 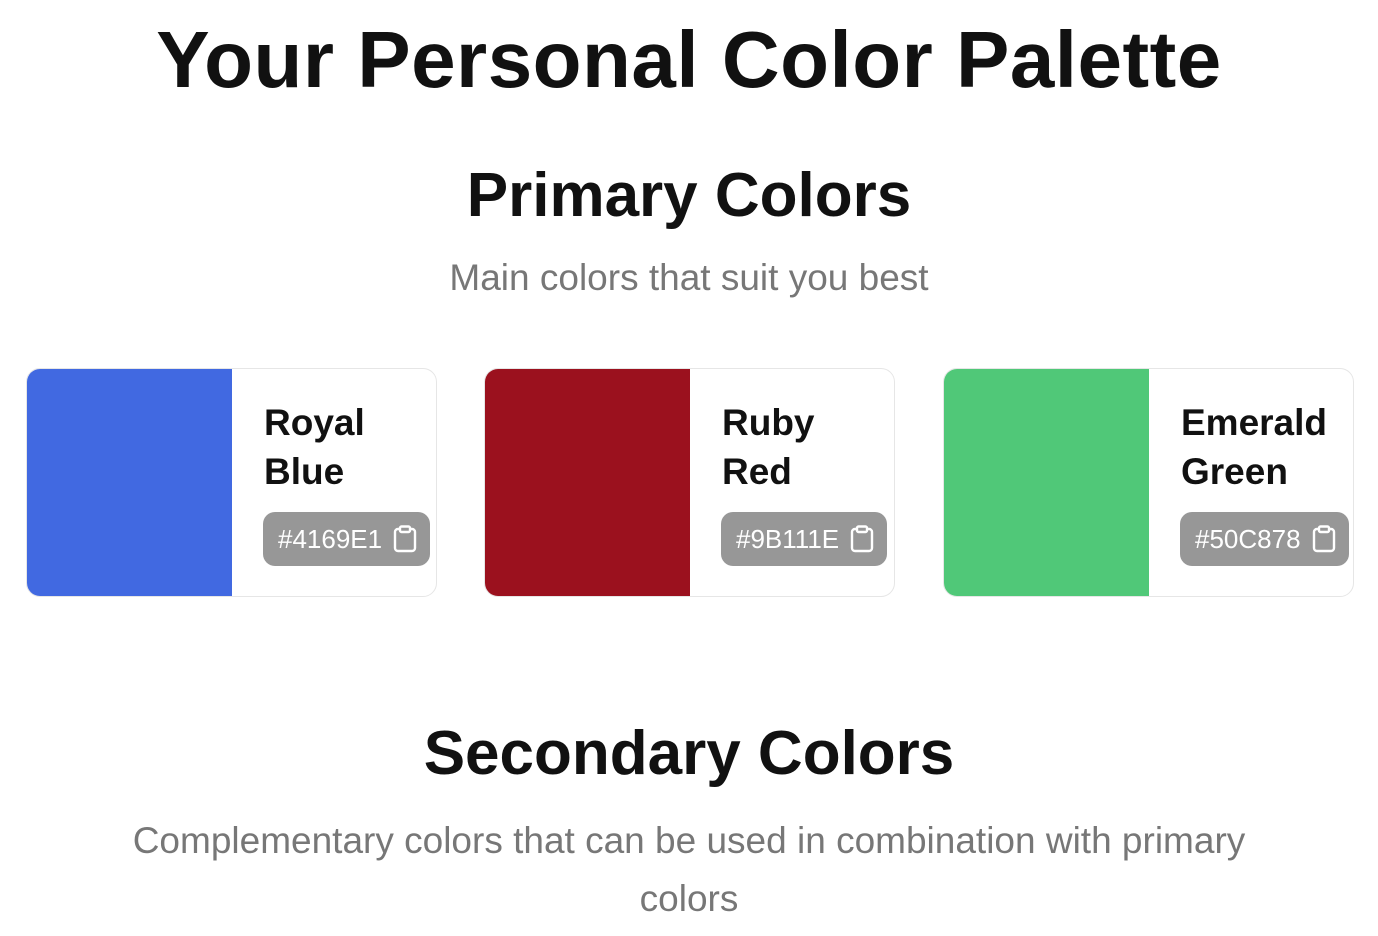 I want to click on color-name: Emerald Green, so click(x=1254, y=447).